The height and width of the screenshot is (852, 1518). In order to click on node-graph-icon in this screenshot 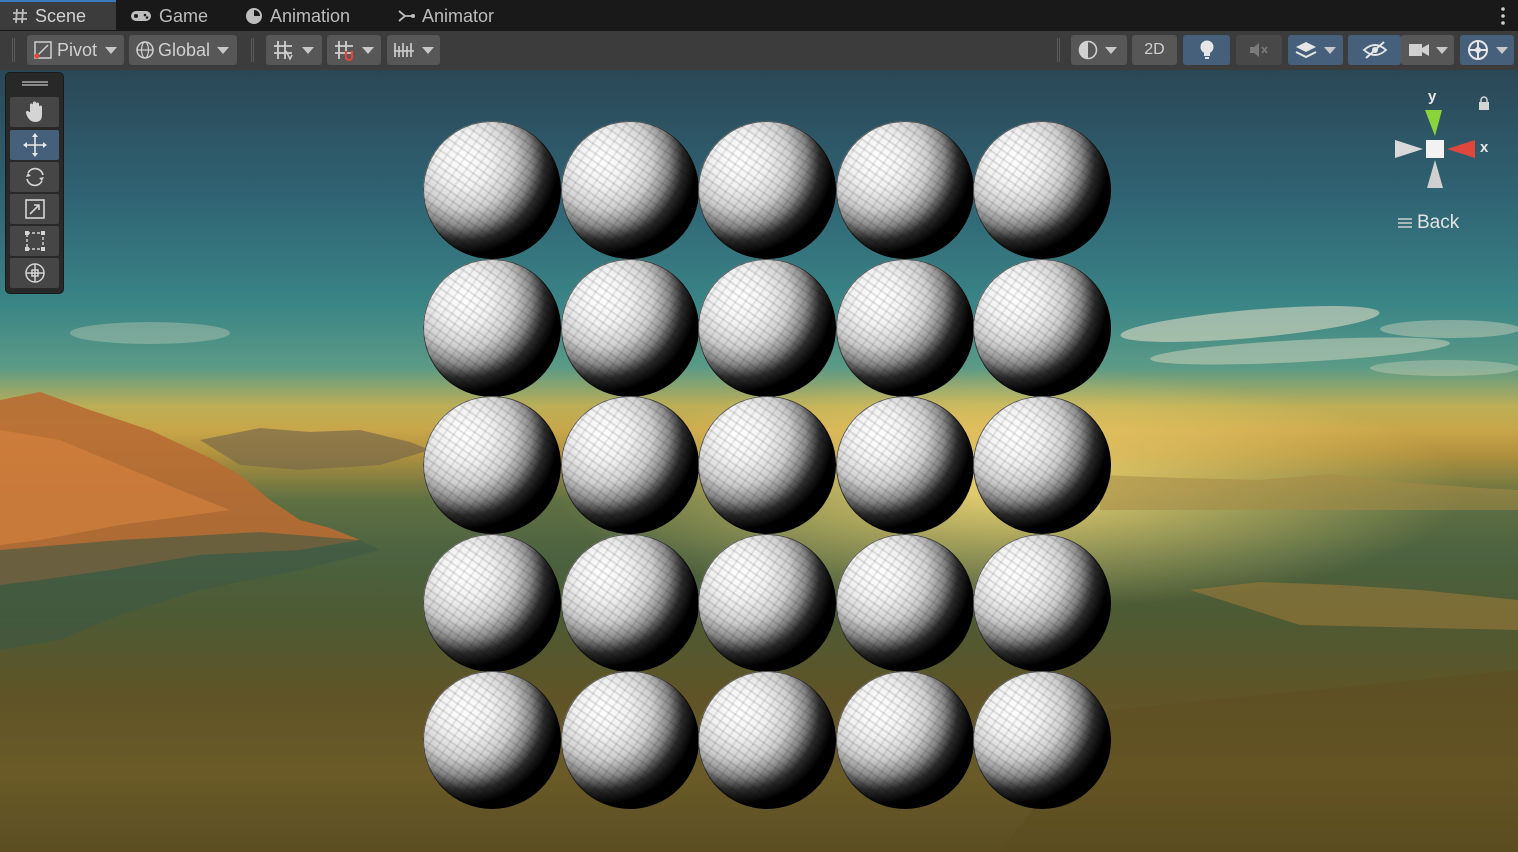, I will do `click(406, 16)`.